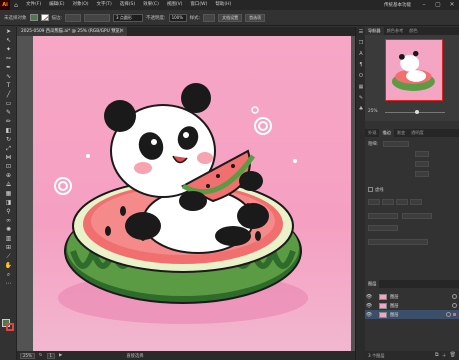  What do you see at coordinates (8, 121) in the screenshot?
I see `pencil-icon: ✏` at bounding box center [8, 121].